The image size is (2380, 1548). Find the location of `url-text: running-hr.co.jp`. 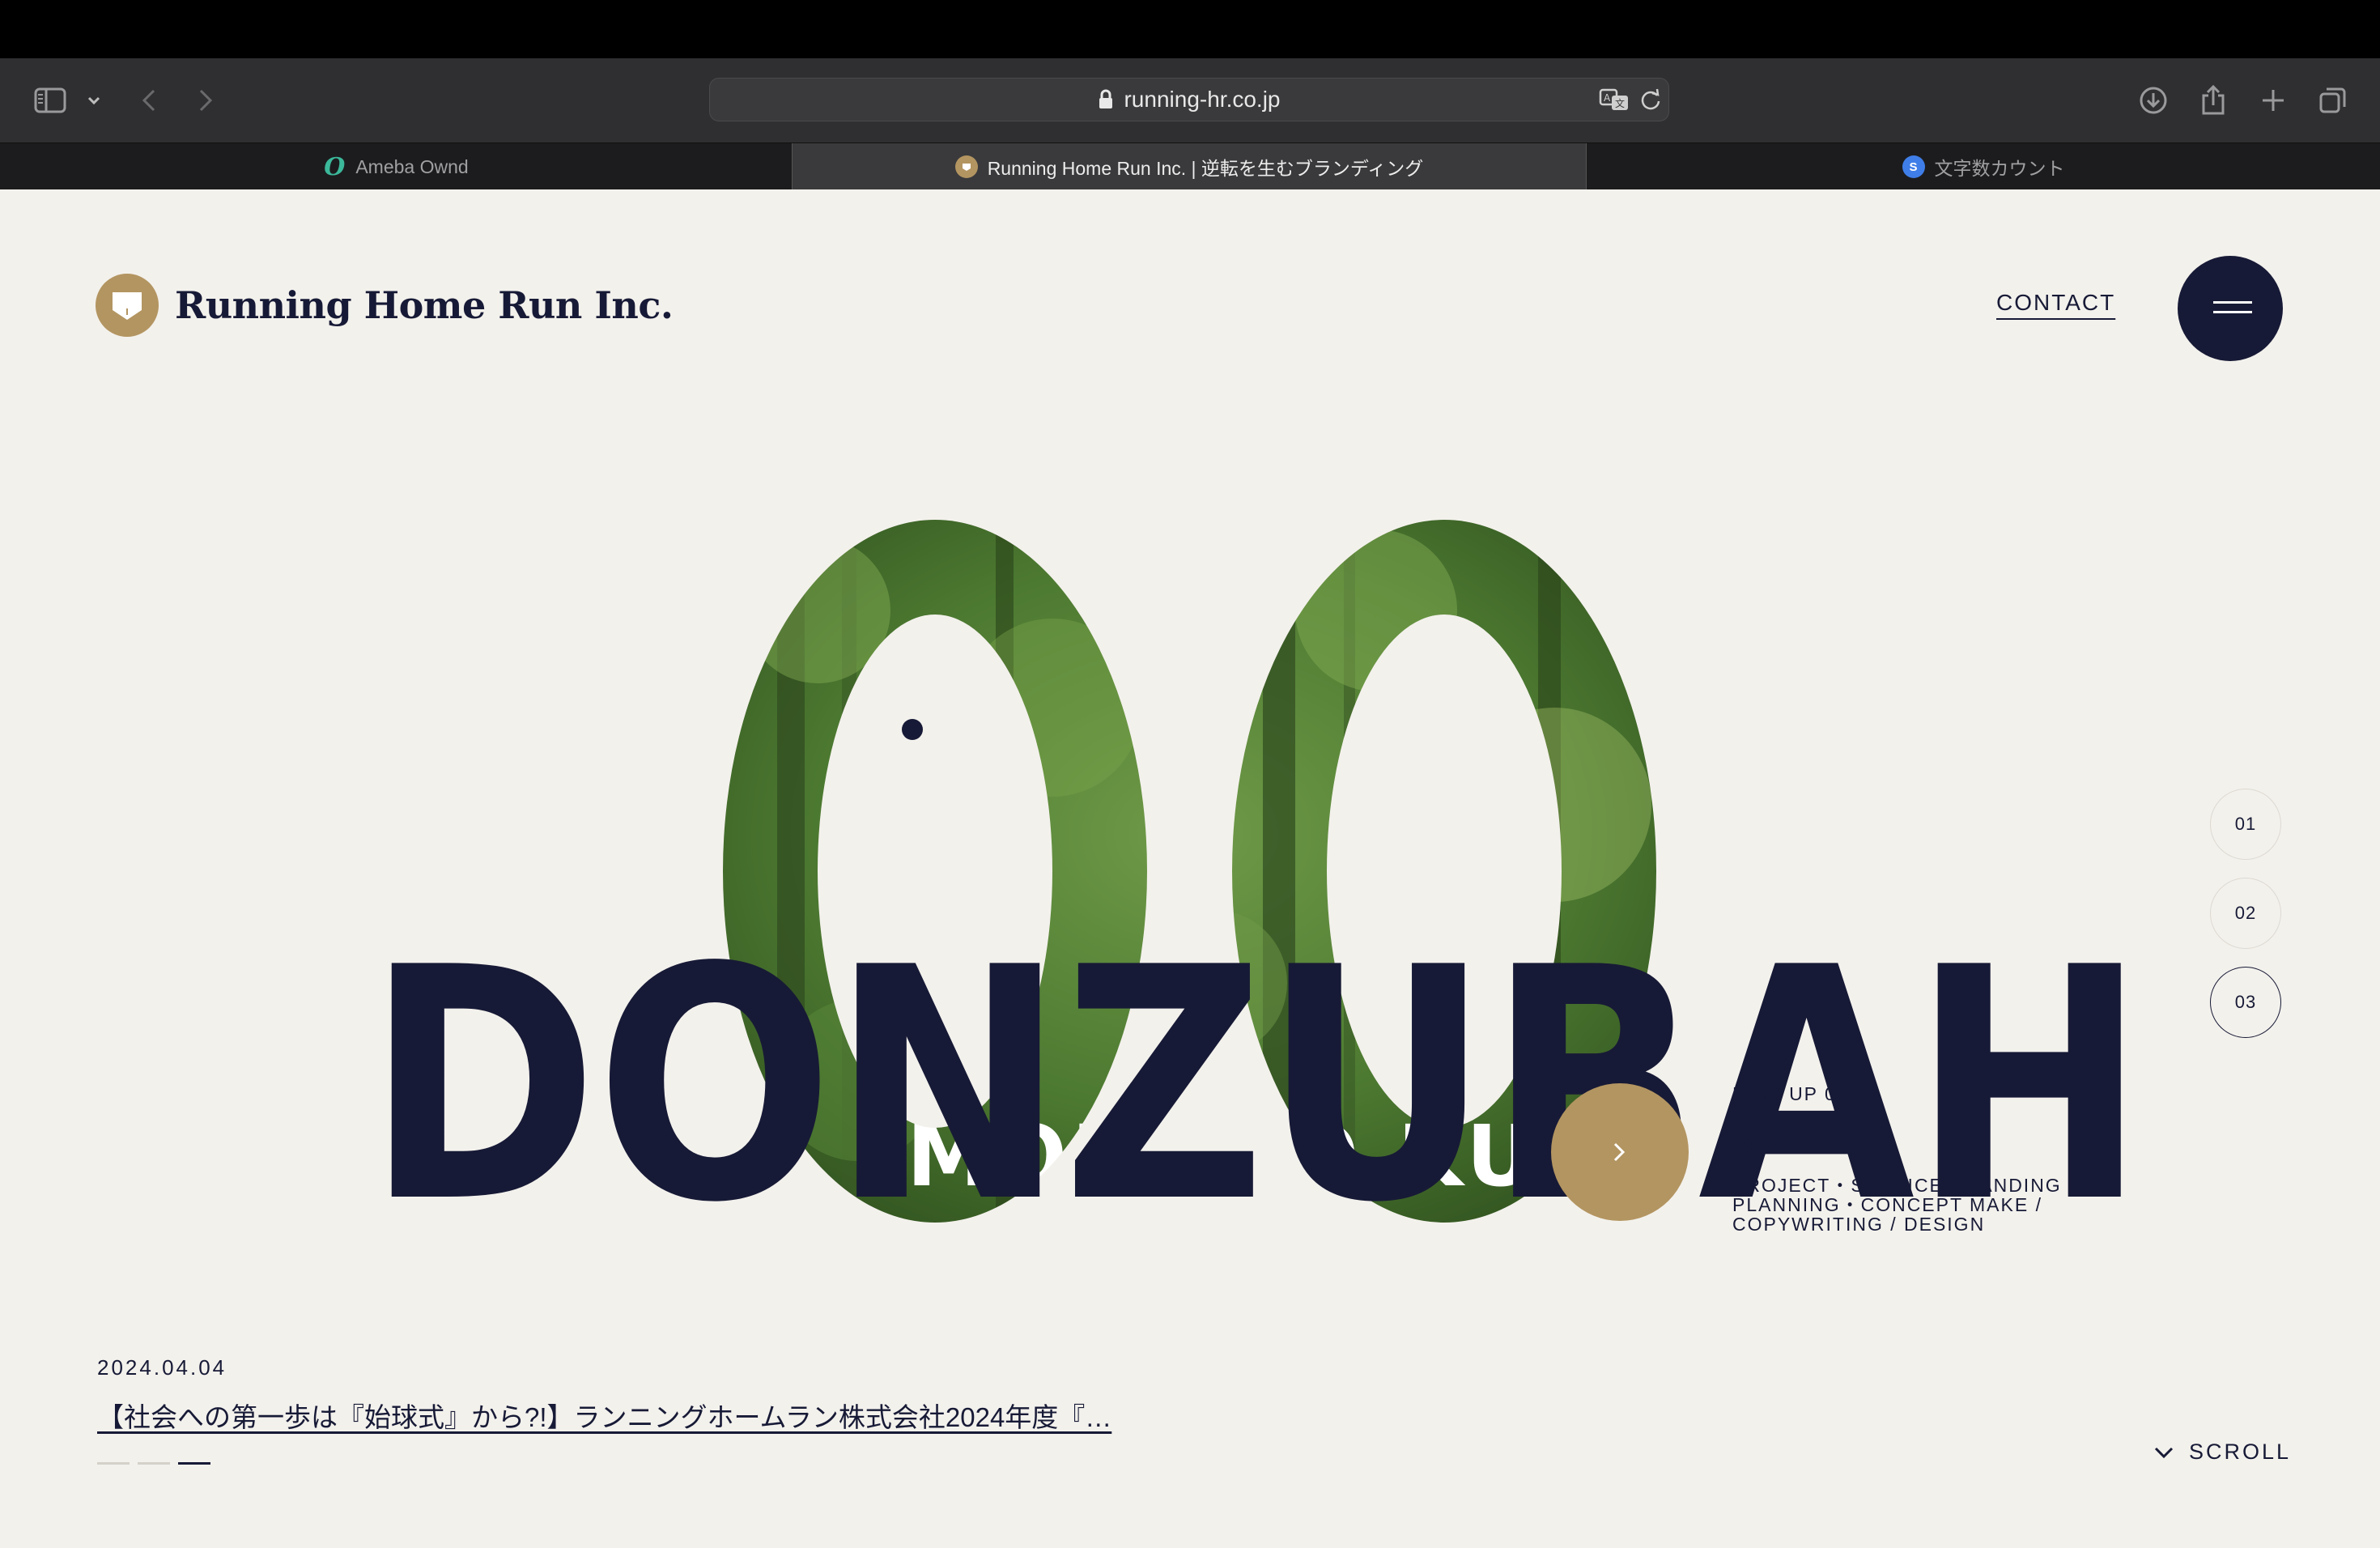

url-text: running-hr.co.jp is located at coordinates (1202, 100).